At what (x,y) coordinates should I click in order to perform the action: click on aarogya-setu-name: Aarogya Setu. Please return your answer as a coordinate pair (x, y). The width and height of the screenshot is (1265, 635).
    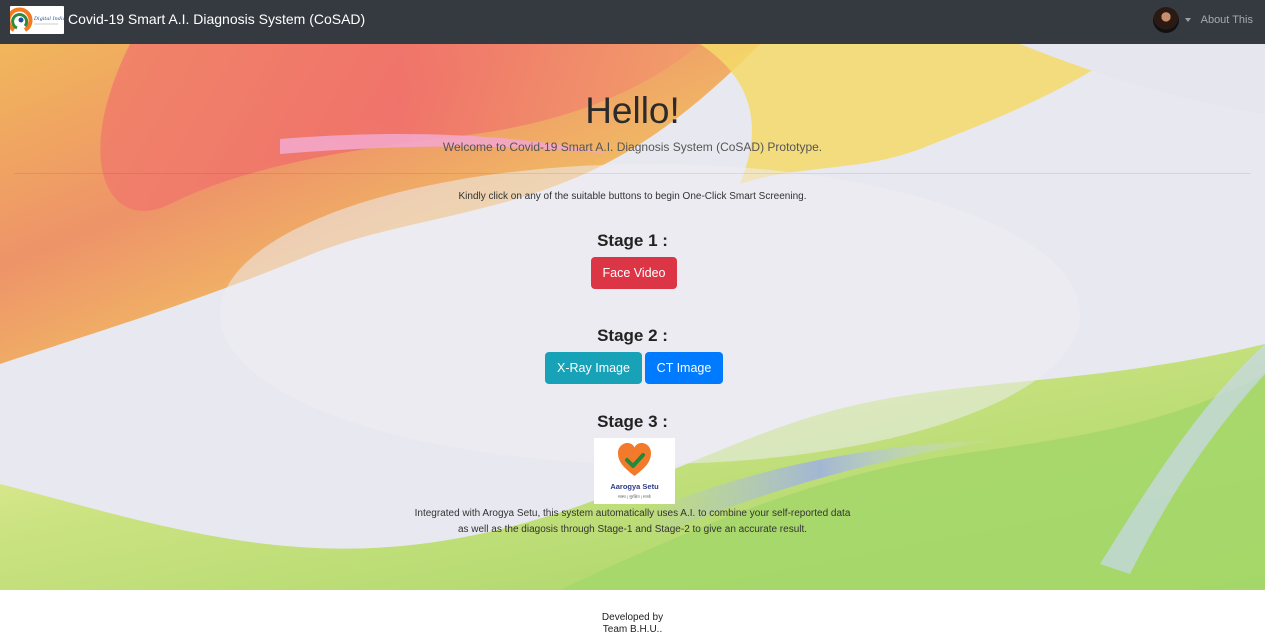
    Looking at the image, I should click on (634, 486).